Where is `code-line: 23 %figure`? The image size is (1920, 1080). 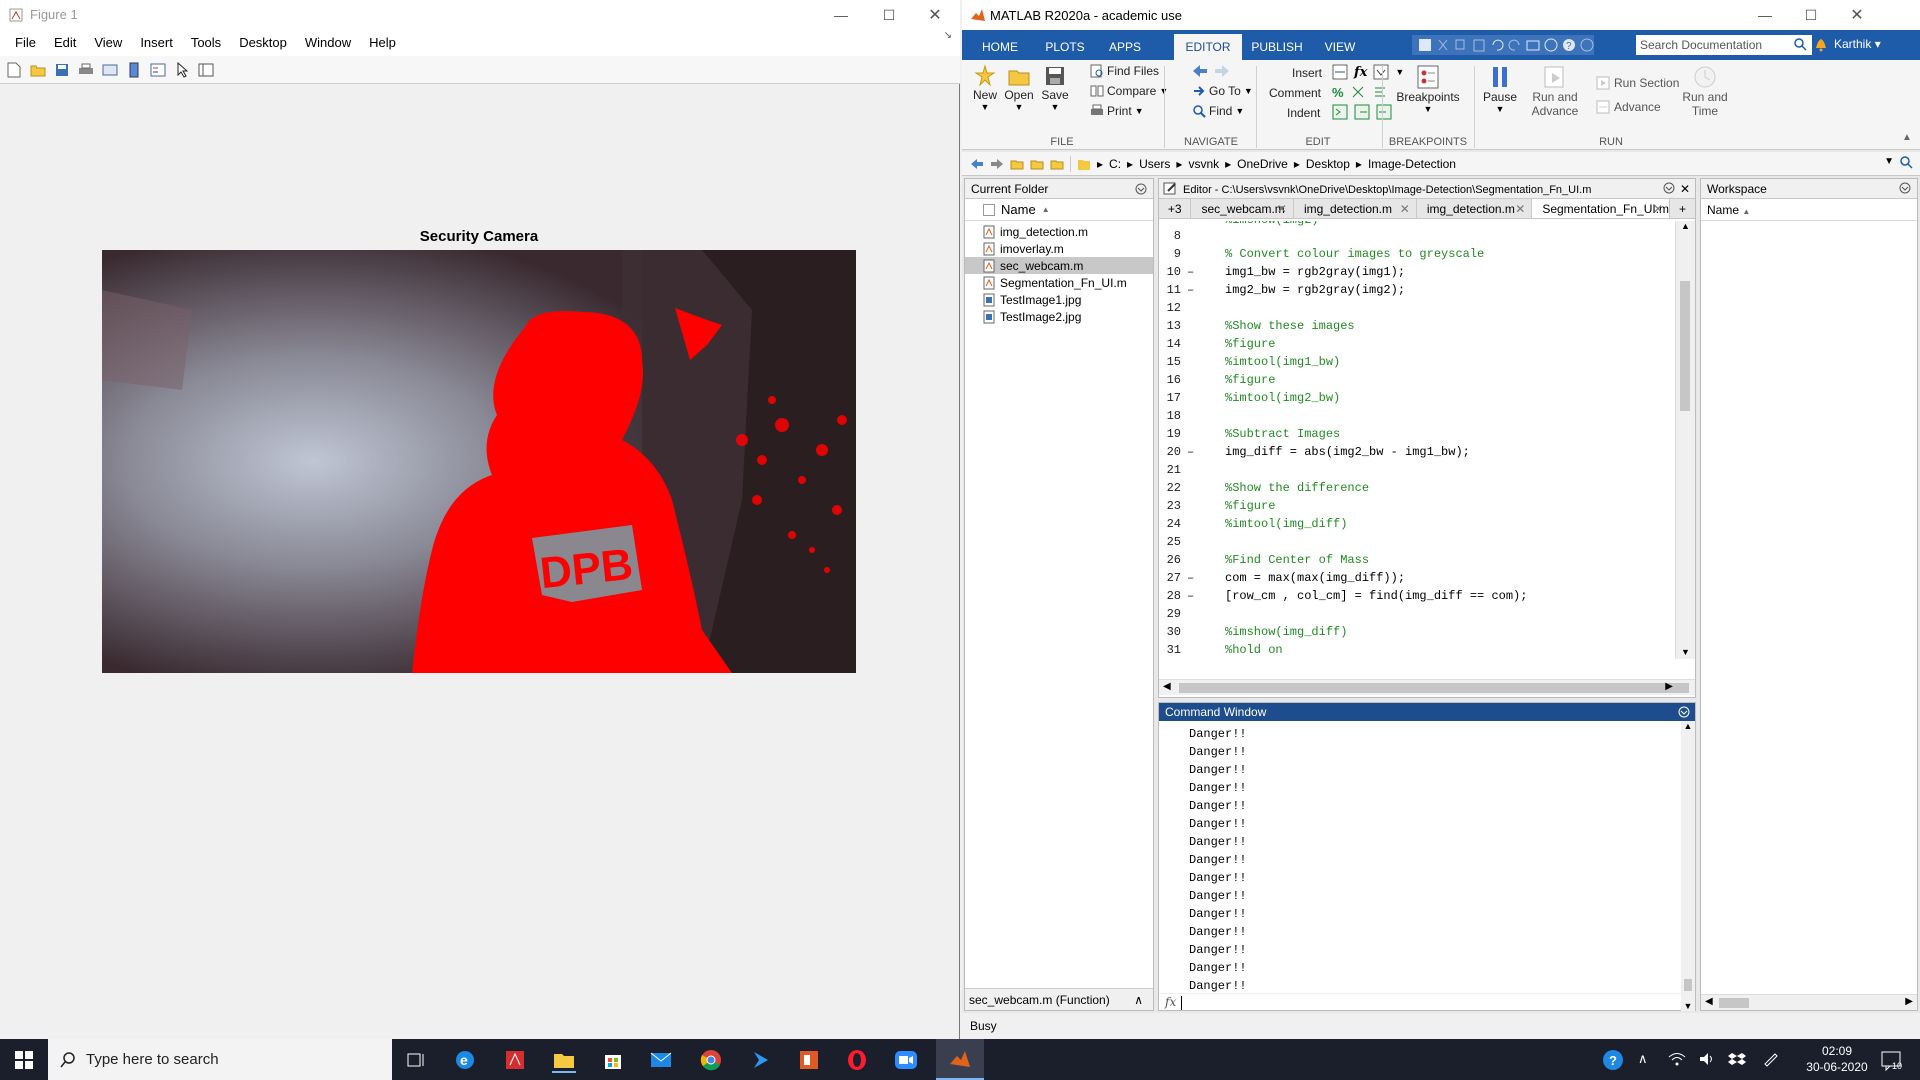
code-line: 23 %figure is located at coordinates (1417, 506).